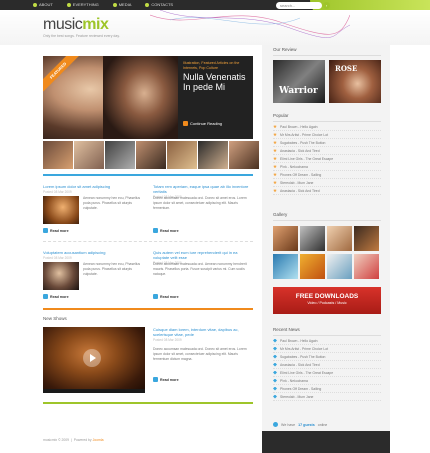 The width and height of the screenshot is (430, 453). Describe the element at coordinates (202, 123) in the screenshot. I see `continue-reading-link: Continue Reading` at that location.